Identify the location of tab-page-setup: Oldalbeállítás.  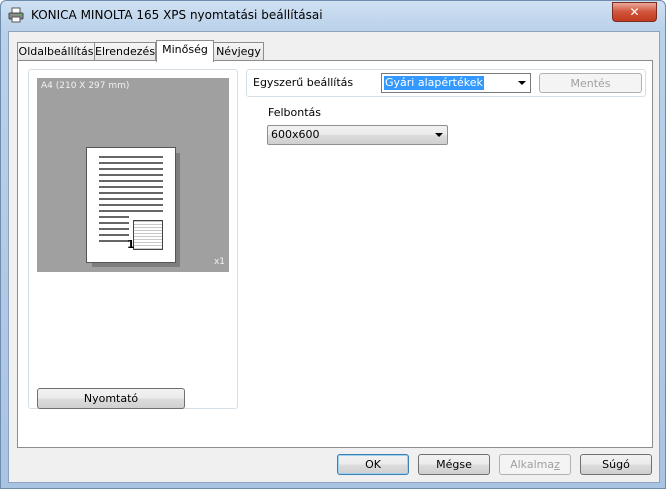
(56, 51).